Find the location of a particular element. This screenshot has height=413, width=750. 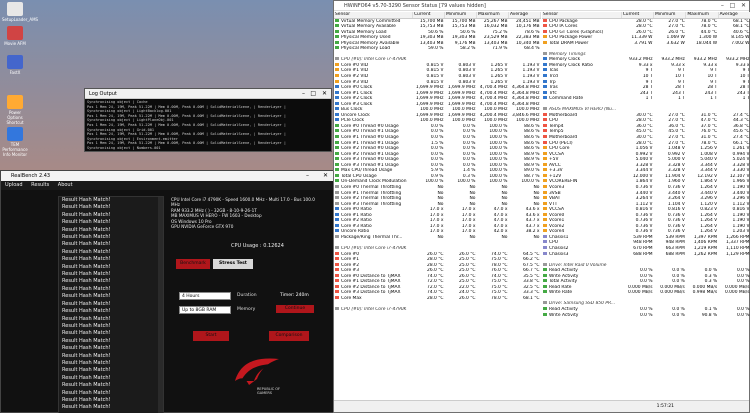

table-row: CPU [#0]: Intel Core i7-4790K is located at coordinates (437, 309).